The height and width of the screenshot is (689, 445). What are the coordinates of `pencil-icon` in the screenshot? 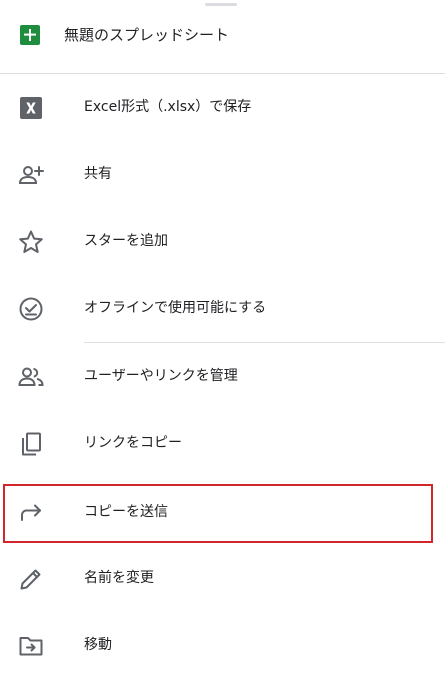 It's located at (30, 579).